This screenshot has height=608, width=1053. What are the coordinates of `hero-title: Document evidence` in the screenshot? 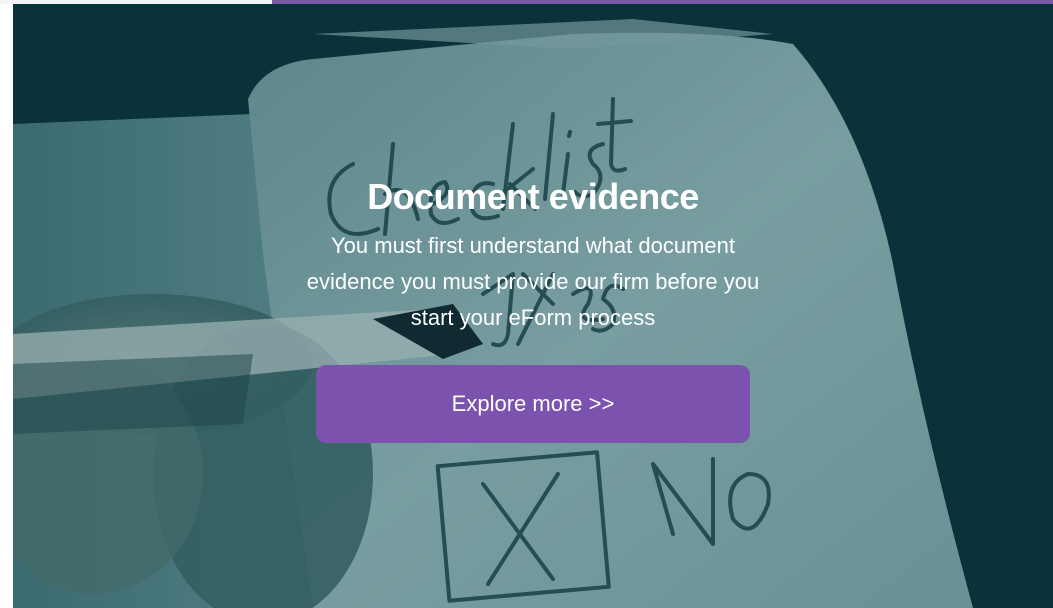 It's located at (533, 196).